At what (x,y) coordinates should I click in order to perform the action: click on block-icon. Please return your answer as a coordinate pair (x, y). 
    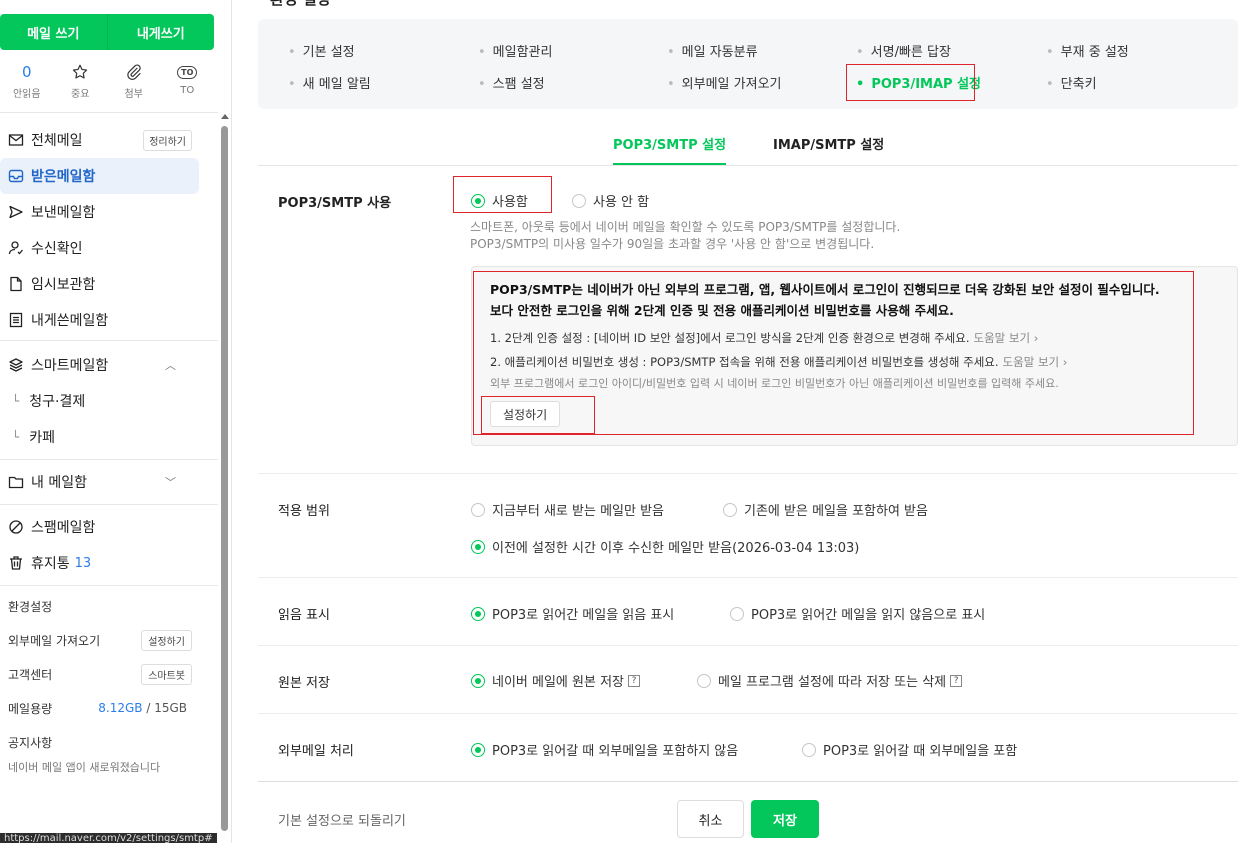
    Looking at the image, I should click on (16, 527).